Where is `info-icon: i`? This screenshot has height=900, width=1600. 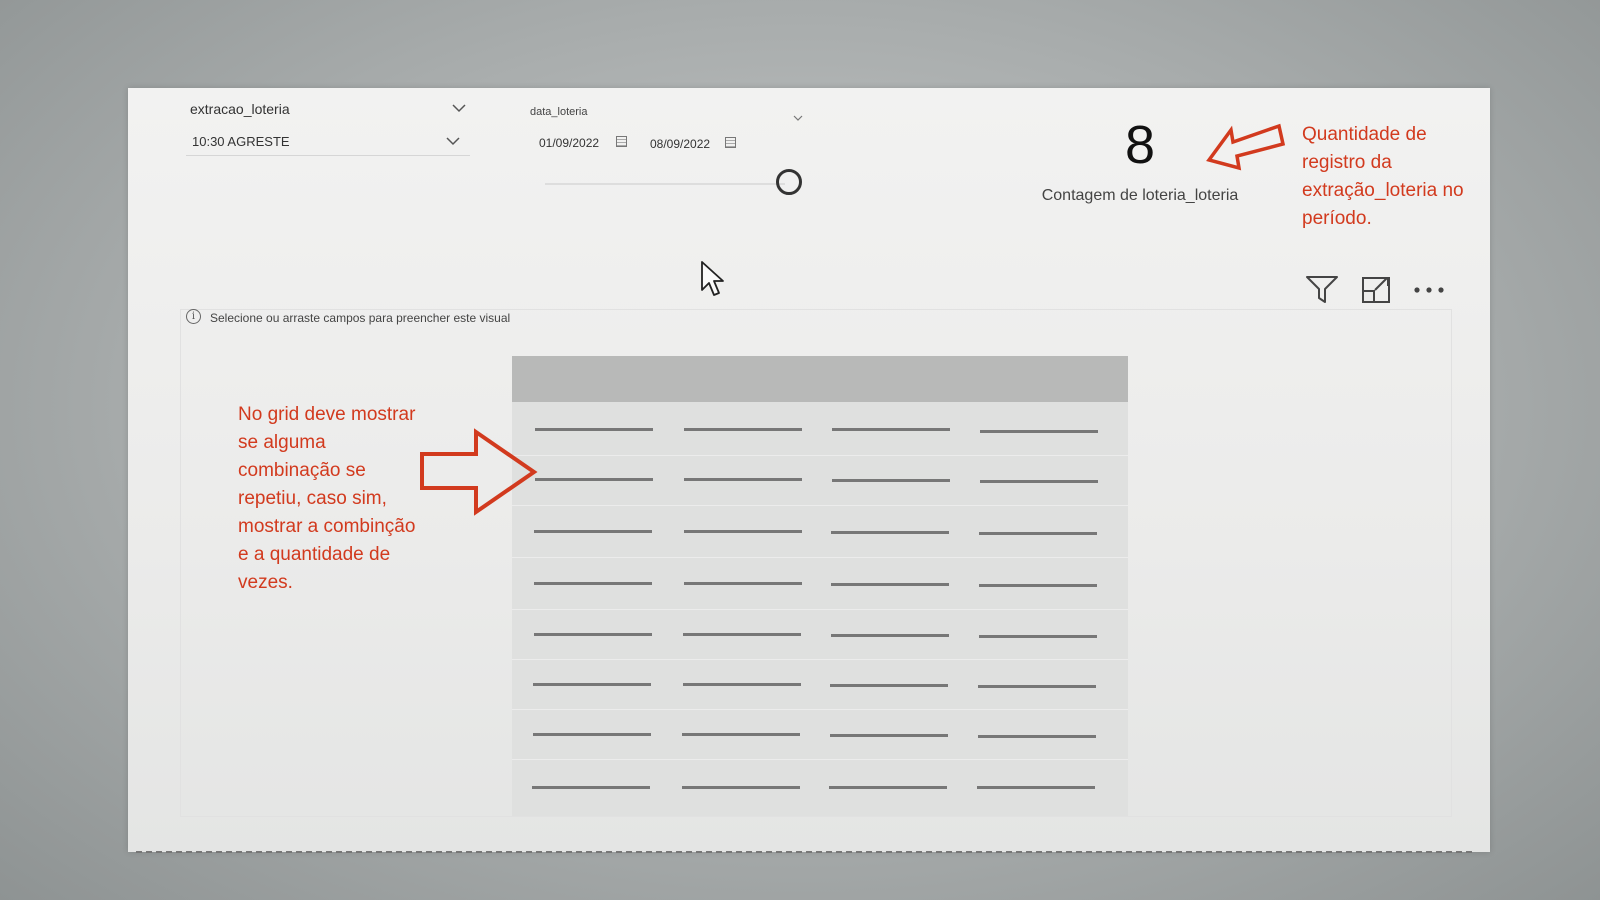
info-icon: i is located at coordinates (193, 316).